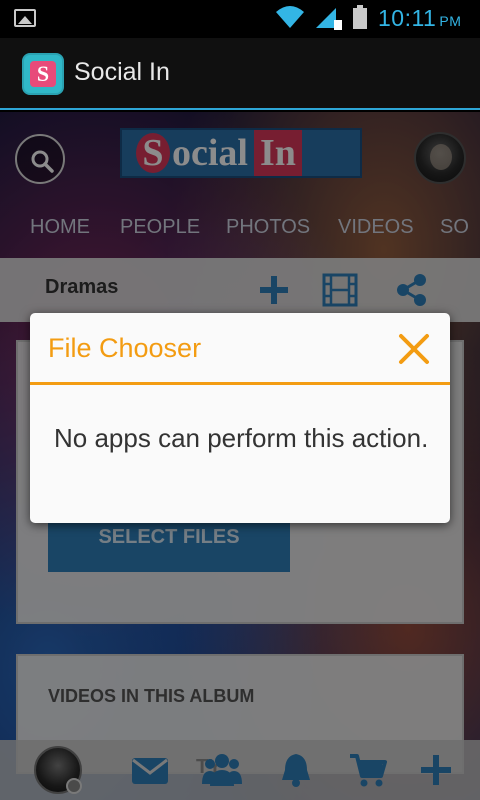  I want to click on dialog-header: File Chooser, so click(240, 349).